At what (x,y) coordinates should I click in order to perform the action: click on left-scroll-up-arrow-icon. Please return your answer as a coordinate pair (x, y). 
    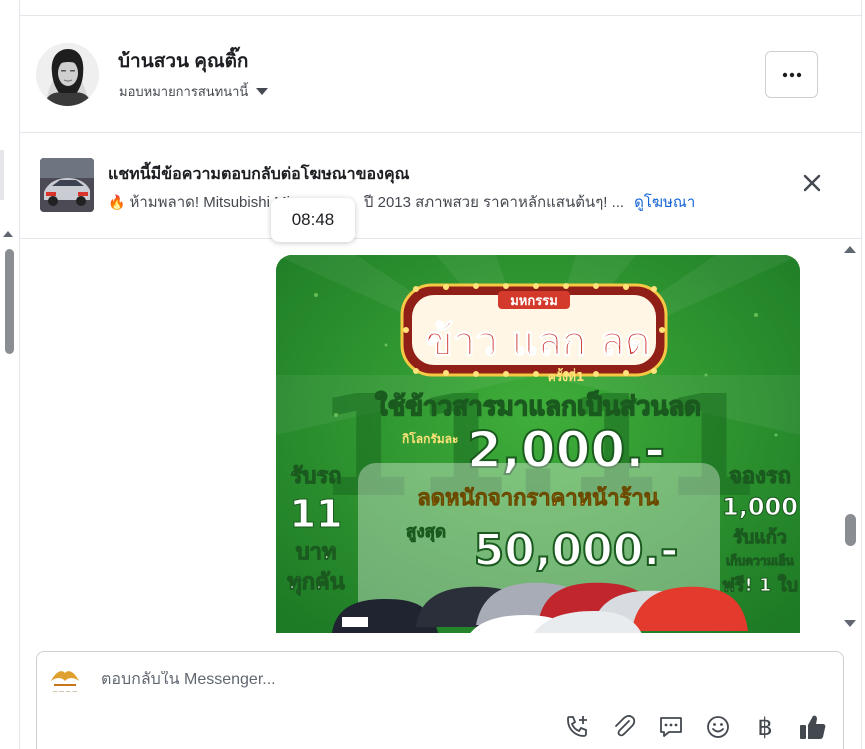
    Looking at the image, I should click on (8, 234).